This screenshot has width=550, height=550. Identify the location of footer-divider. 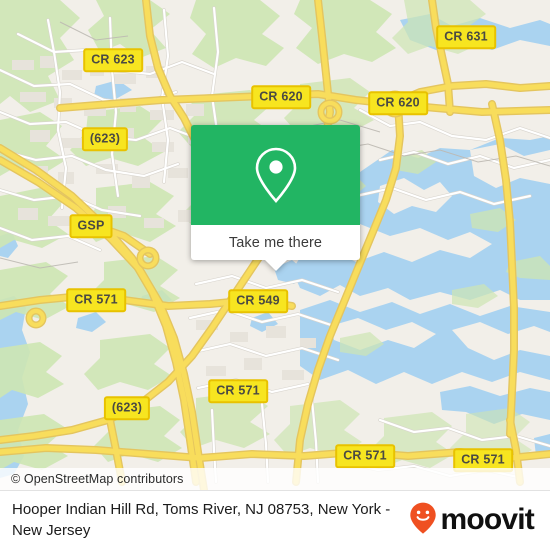
(275, 490).